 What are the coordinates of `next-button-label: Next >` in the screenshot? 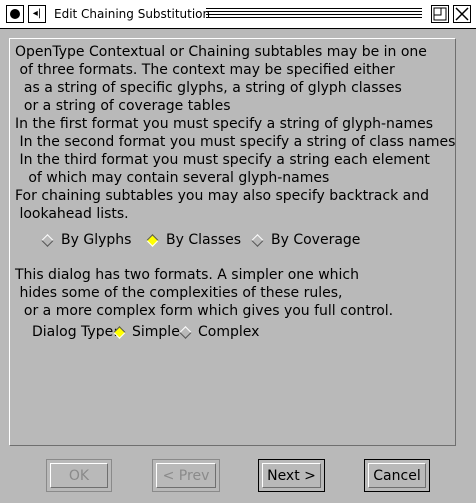 It's located at (291, 475).